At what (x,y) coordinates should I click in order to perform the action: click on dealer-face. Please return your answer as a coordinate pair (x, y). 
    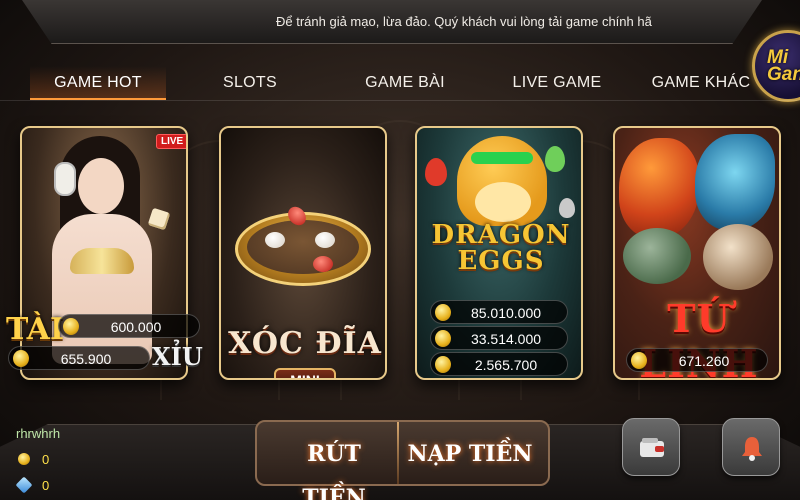
    Looking at the image, I should click on (101, 186).